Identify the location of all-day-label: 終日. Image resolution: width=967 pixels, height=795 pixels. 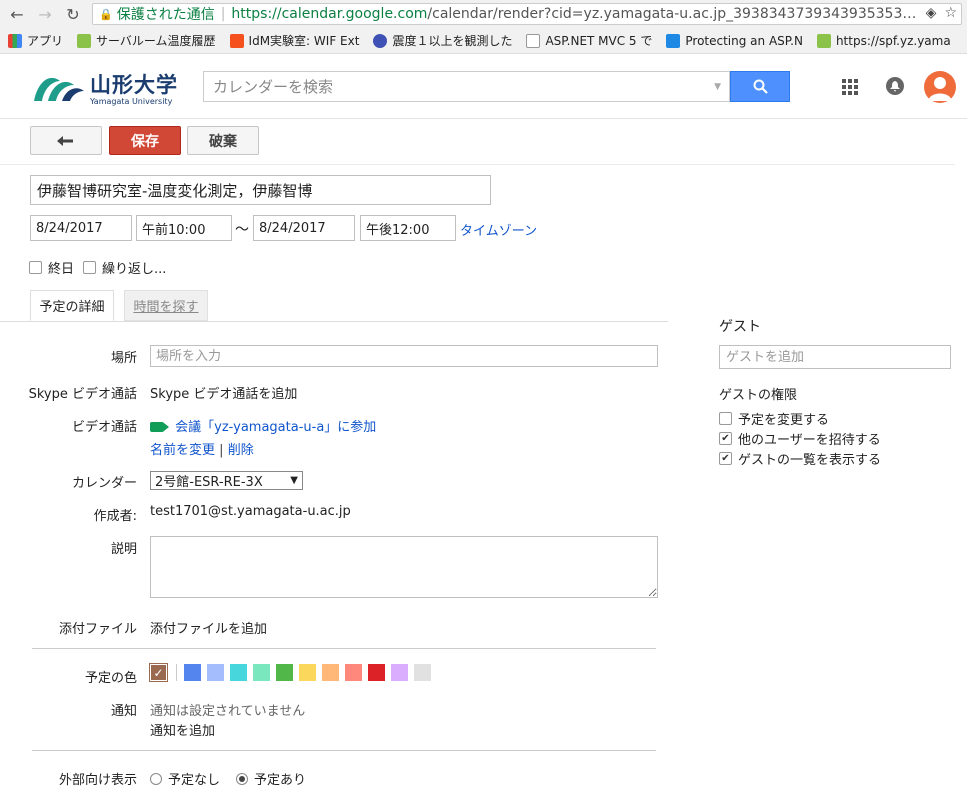
(61, 269).